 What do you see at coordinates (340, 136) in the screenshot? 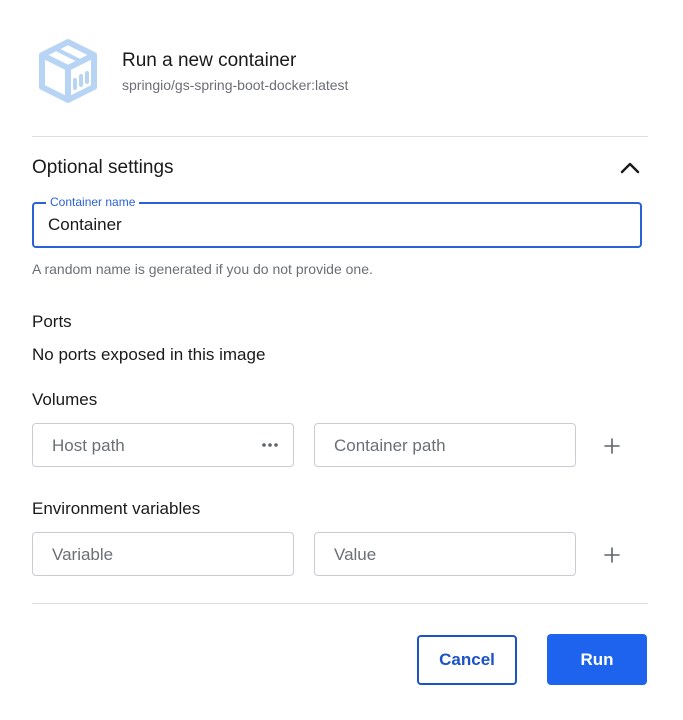
I see `top-divider` at bounding box center [340, 136].